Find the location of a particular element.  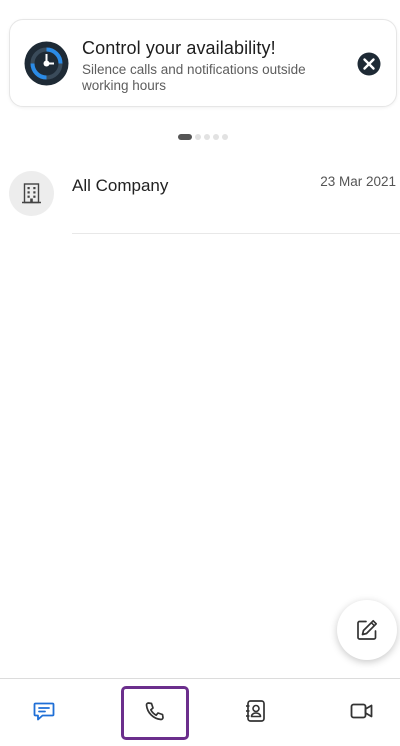

availability-gauge-icon is located at coordinates (46, 63).